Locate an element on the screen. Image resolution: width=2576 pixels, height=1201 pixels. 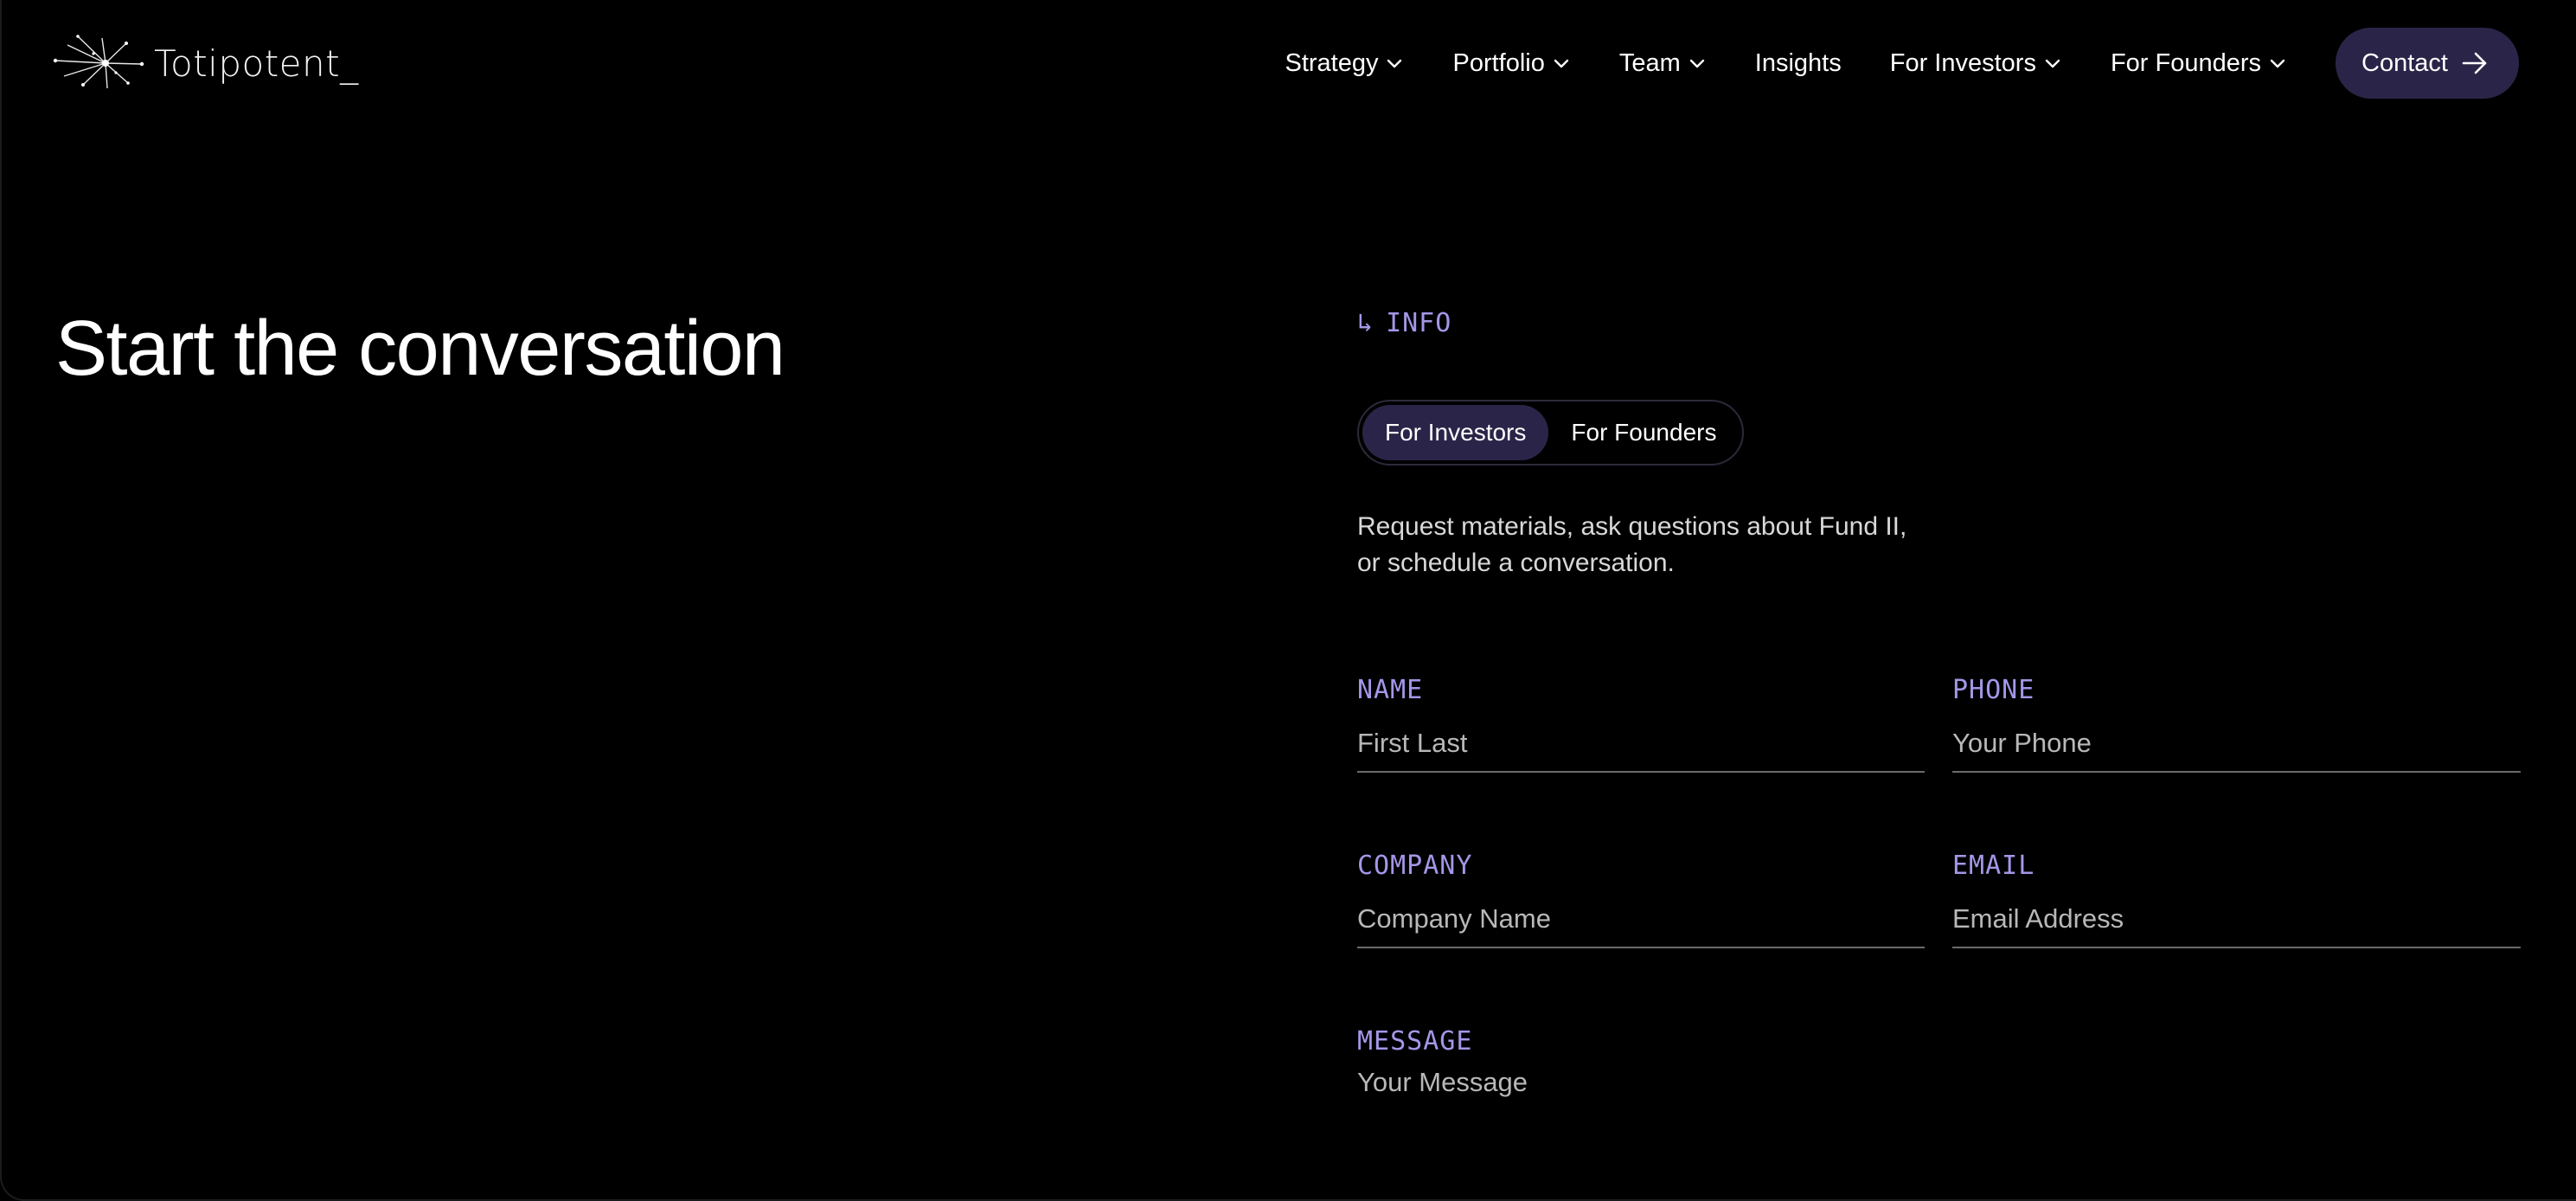
nav-item-label: Team is located at coordinates (1649, 63).